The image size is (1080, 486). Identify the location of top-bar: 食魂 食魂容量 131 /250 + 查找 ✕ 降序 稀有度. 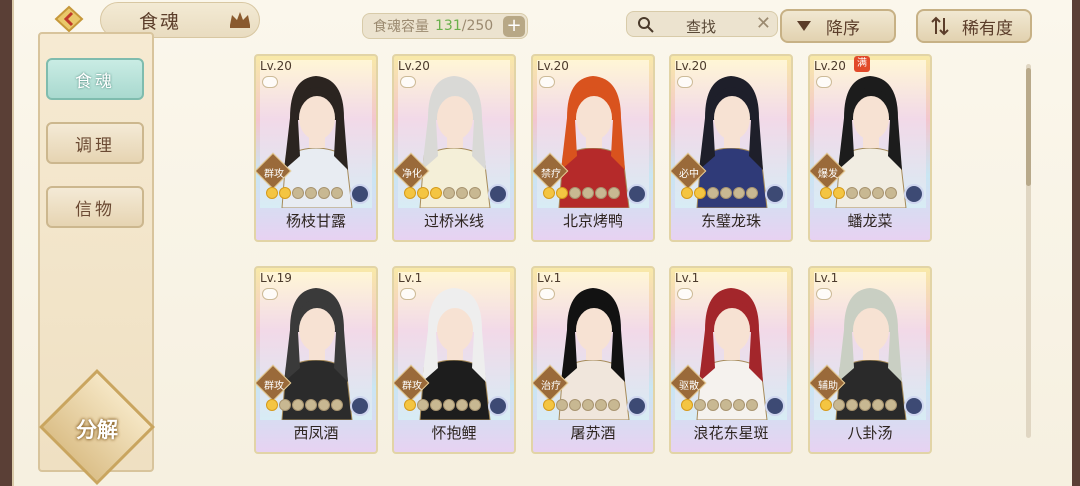
(544, 21).